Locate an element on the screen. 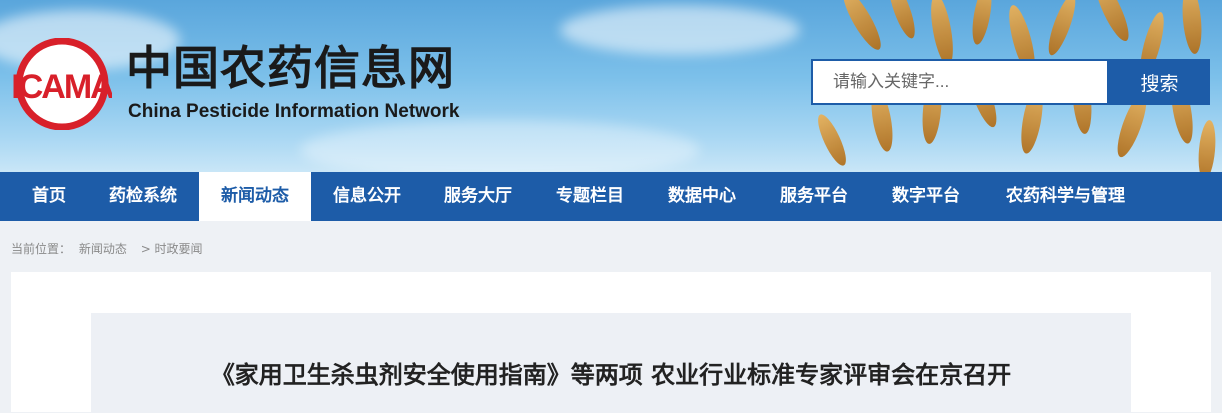 The width and height of the screenshot is (1222, 413). breadcrumb: 当前位置： 新闻动态 > 时政要闻 is located at coordinates (109, 248).